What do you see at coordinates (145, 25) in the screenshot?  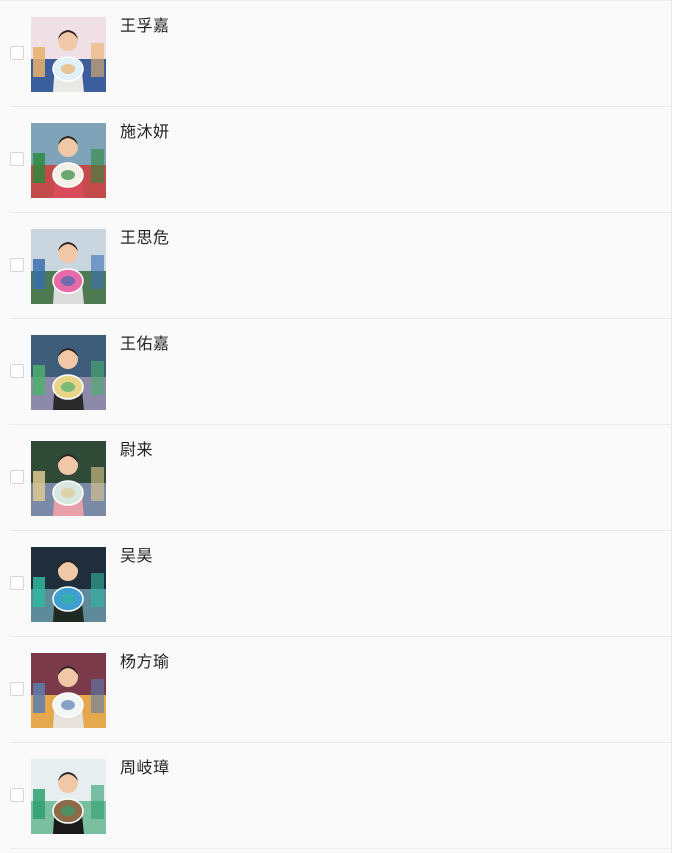 I see `participant-name: 王孚嘉` at bounding box center [145, 25].